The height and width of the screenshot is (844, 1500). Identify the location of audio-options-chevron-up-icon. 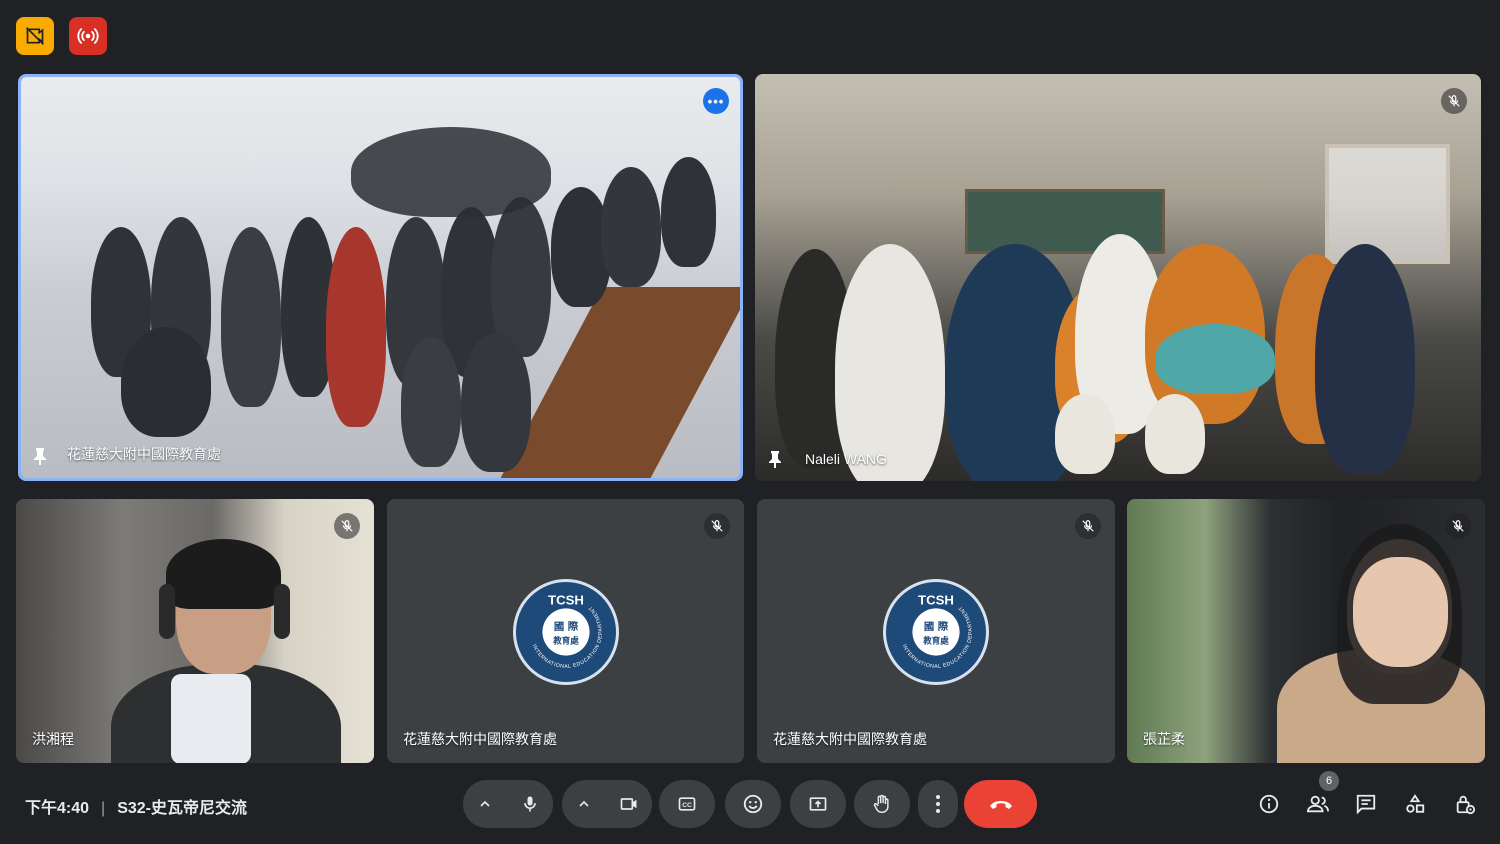
(484, 804).